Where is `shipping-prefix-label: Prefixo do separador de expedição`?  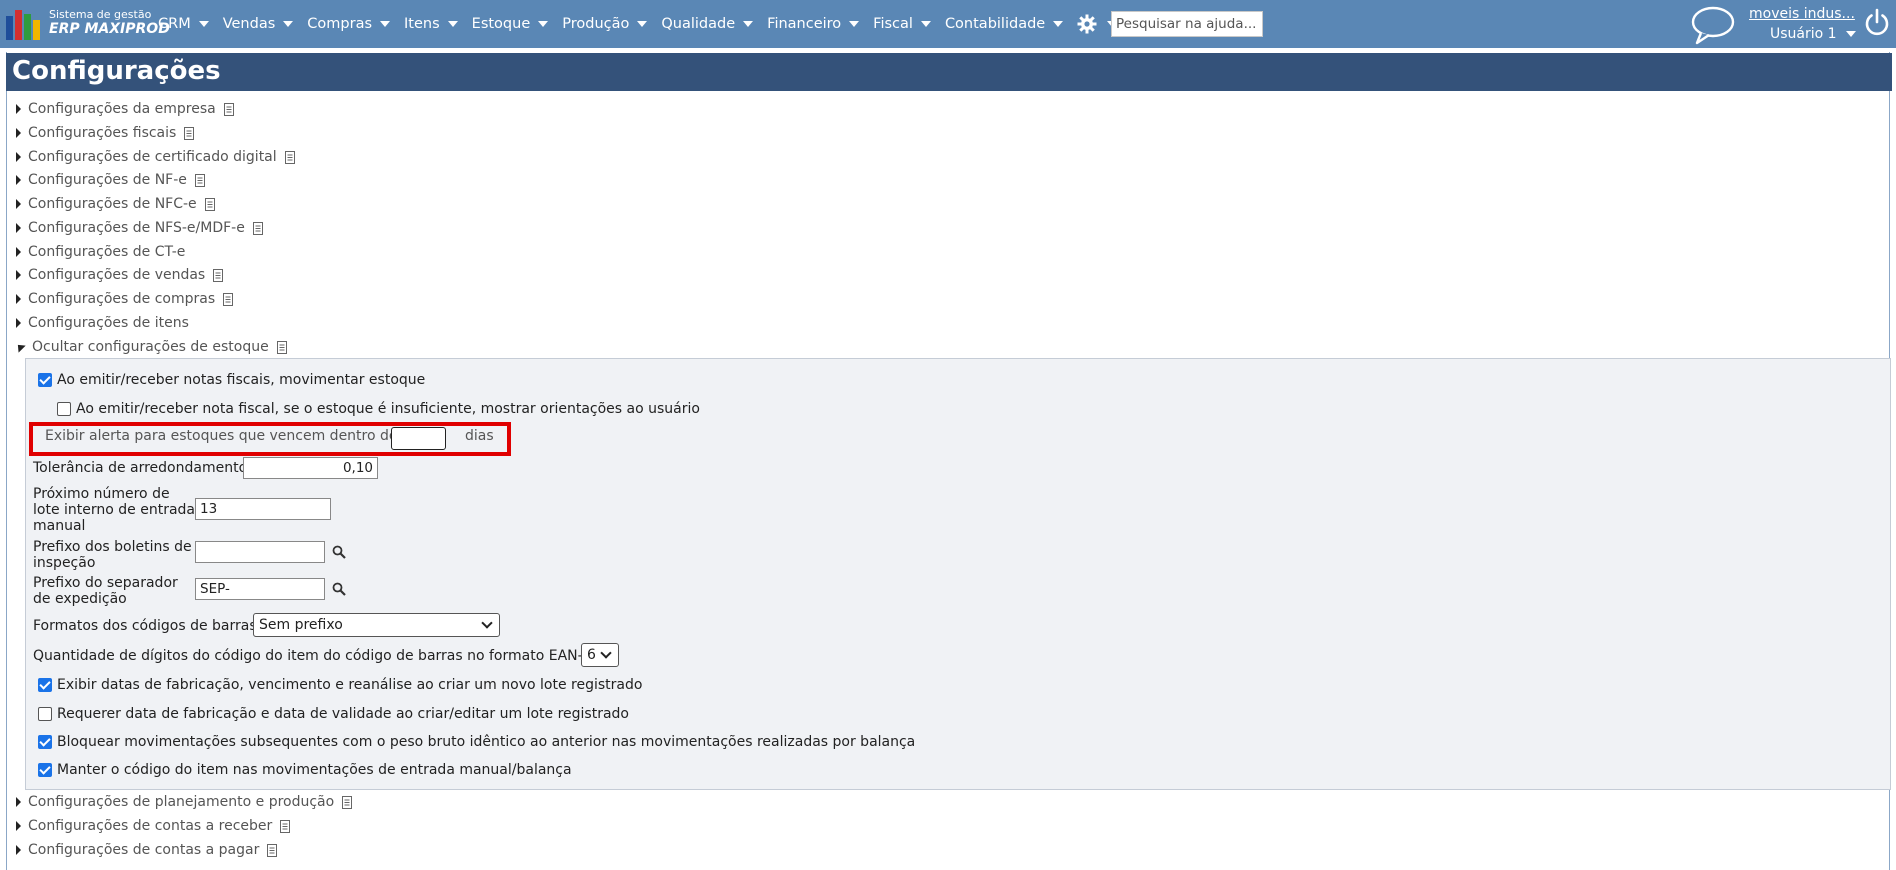
shipping-prefix-label: Prefixo do separador de expedição is located at coordinates (105, 591).